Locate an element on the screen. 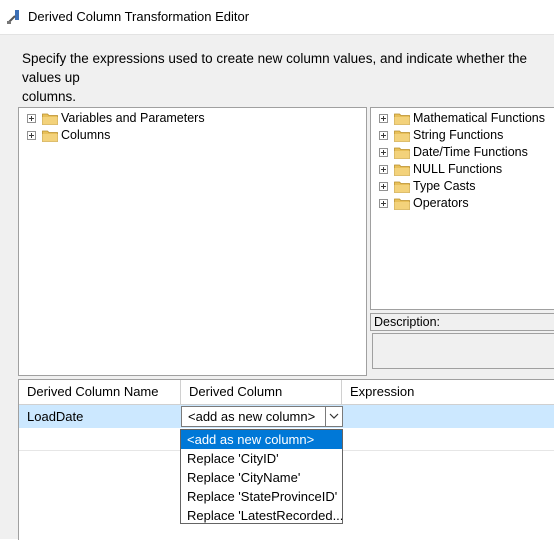 The height and width of the screenshot is (540, 554). dropdown-option-replace-stateprovinceid: Replace 'StateProvinceID' is located at coordinates (261, 496).